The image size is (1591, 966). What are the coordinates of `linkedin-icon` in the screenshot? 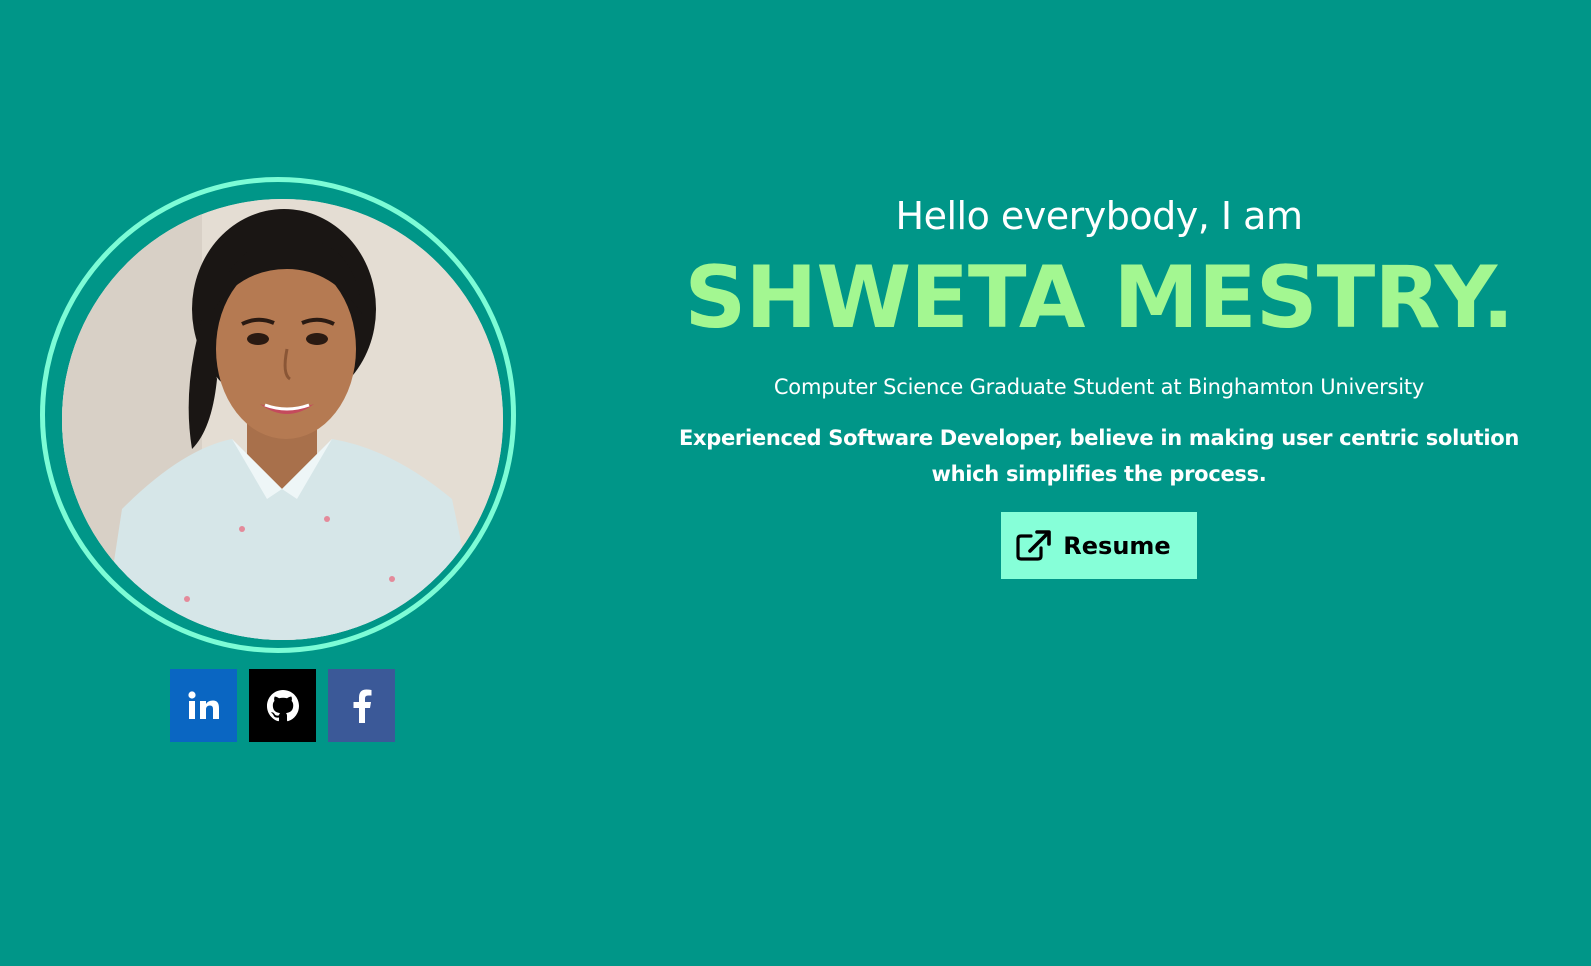 It's located at (203, 704).